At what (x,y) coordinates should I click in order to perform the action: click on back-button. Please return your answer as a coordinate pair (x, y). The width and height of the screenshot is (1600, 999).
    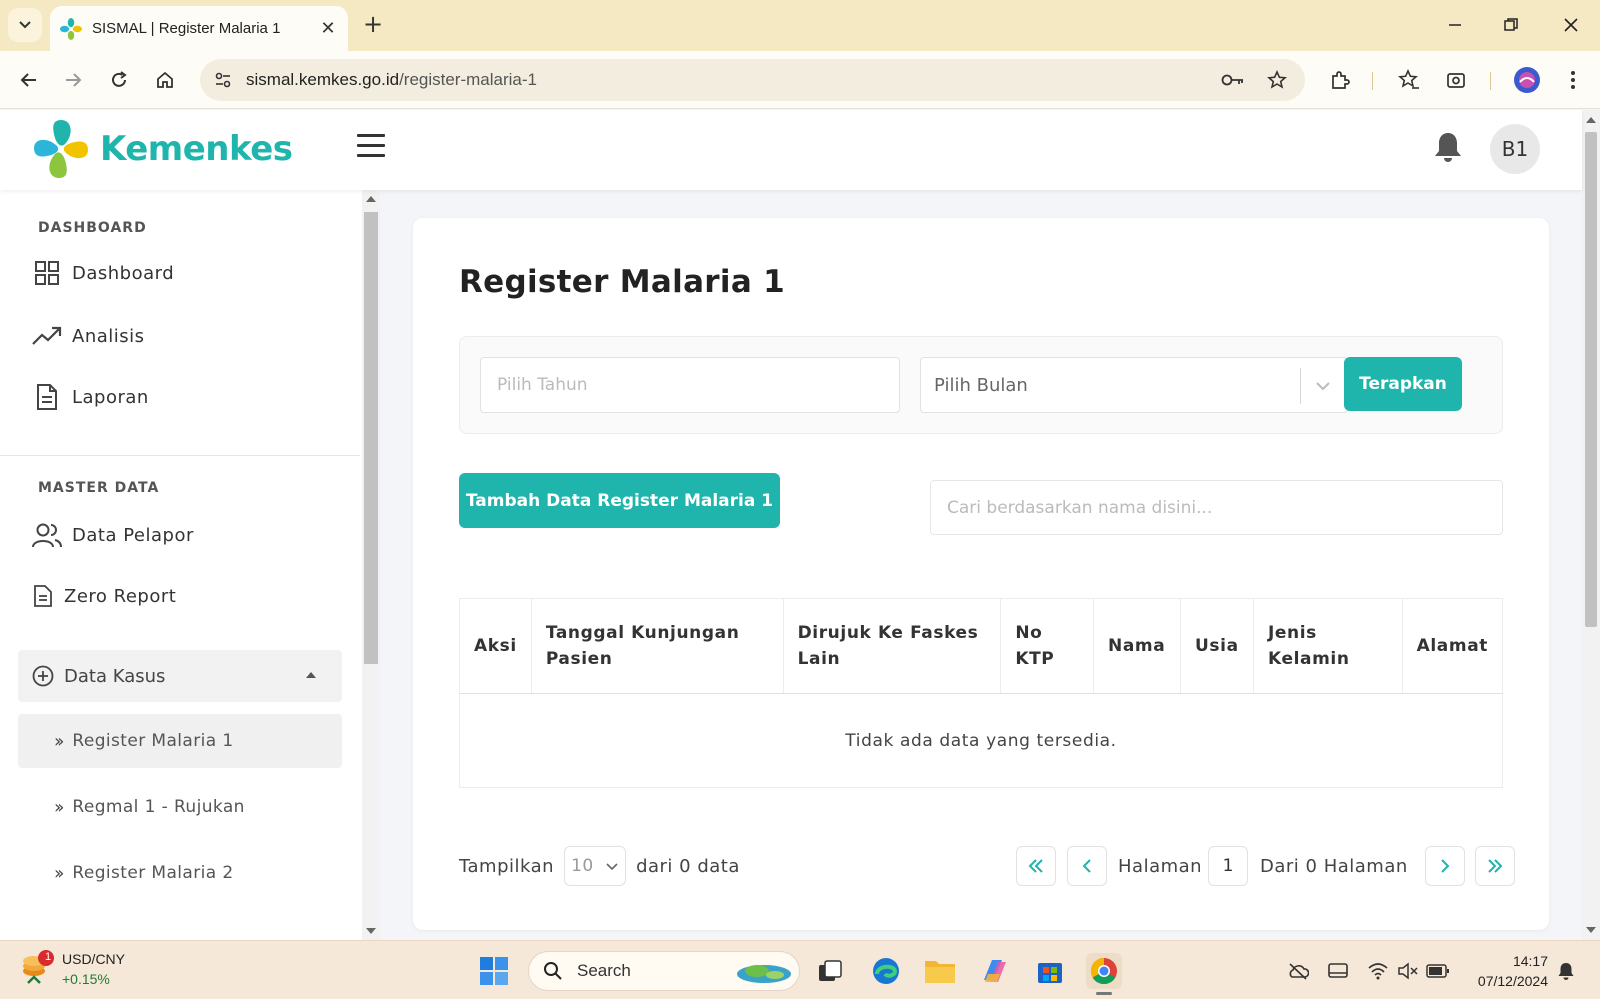
    Looking at the image, I should click on (29, 80).